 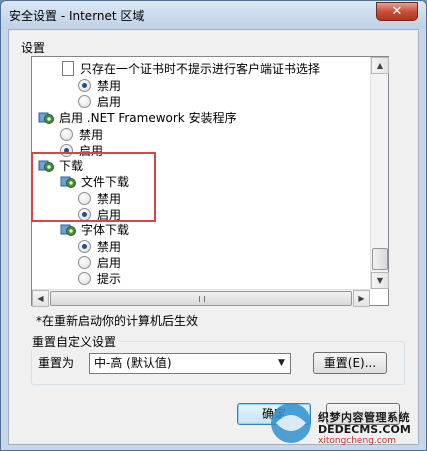 I want to click on setting-category: 字体下载, so click(x=94, y=230).